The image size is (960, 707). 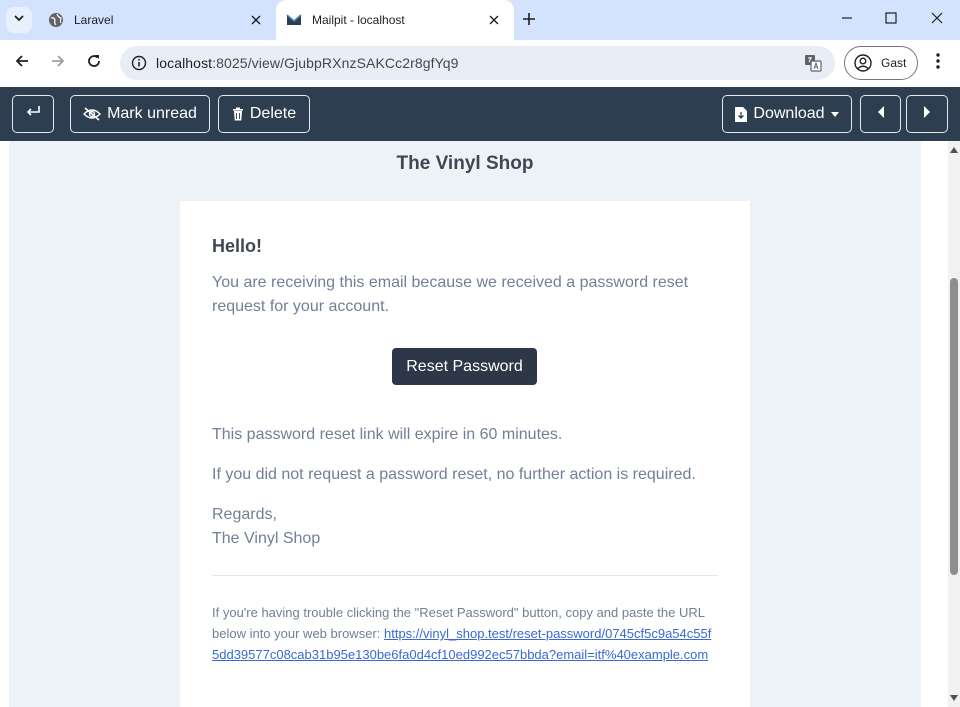 I want to click on profile-button: Gast, so click(x=881, y=63).